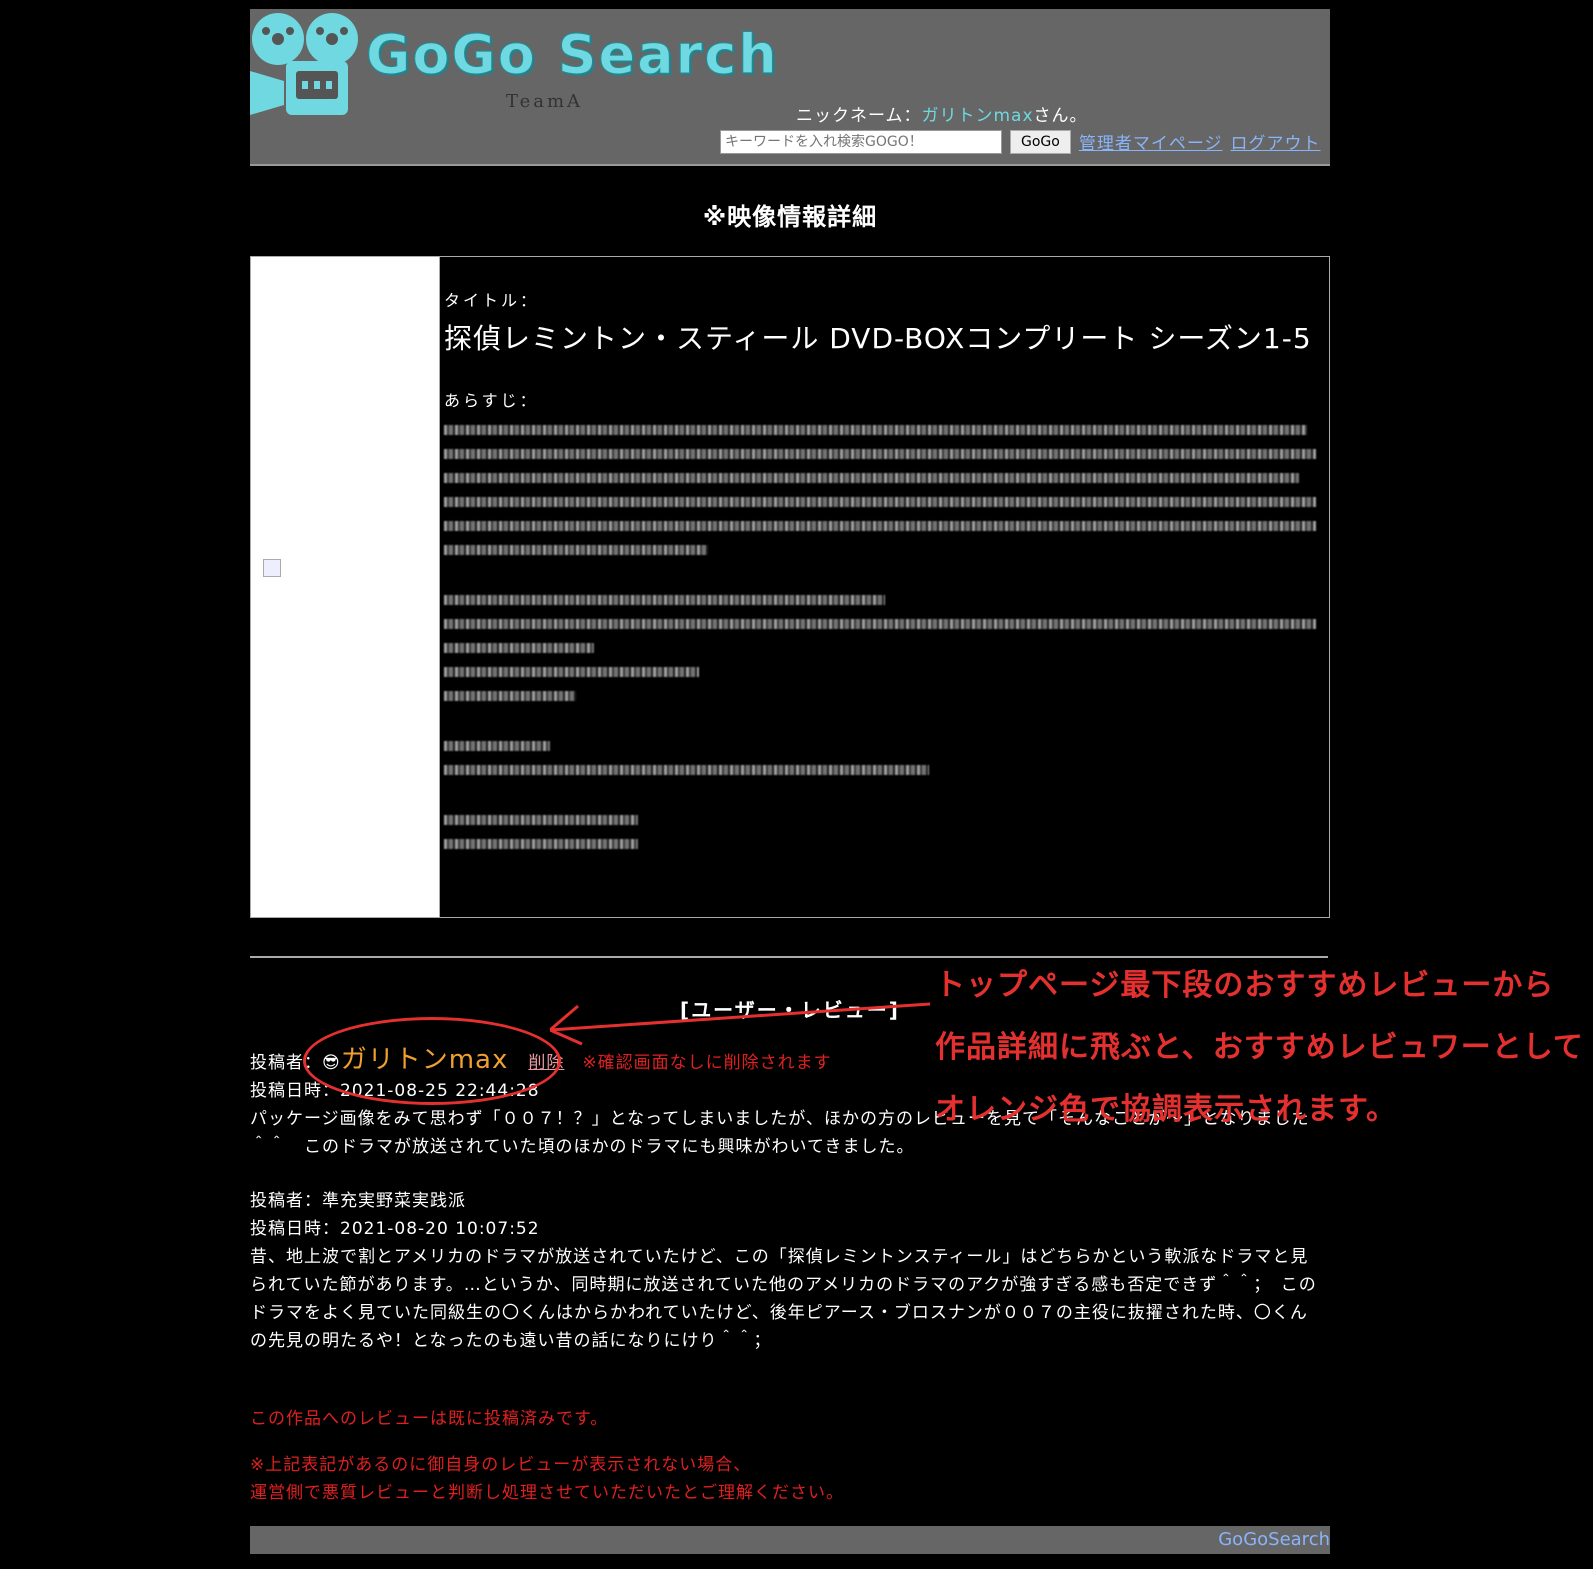 Image resolution: width=1593 pixels, height=1569 pixels. I want to click on search-bar: GoGo 管理者マイページ ログアウト, so click(1020, 141).